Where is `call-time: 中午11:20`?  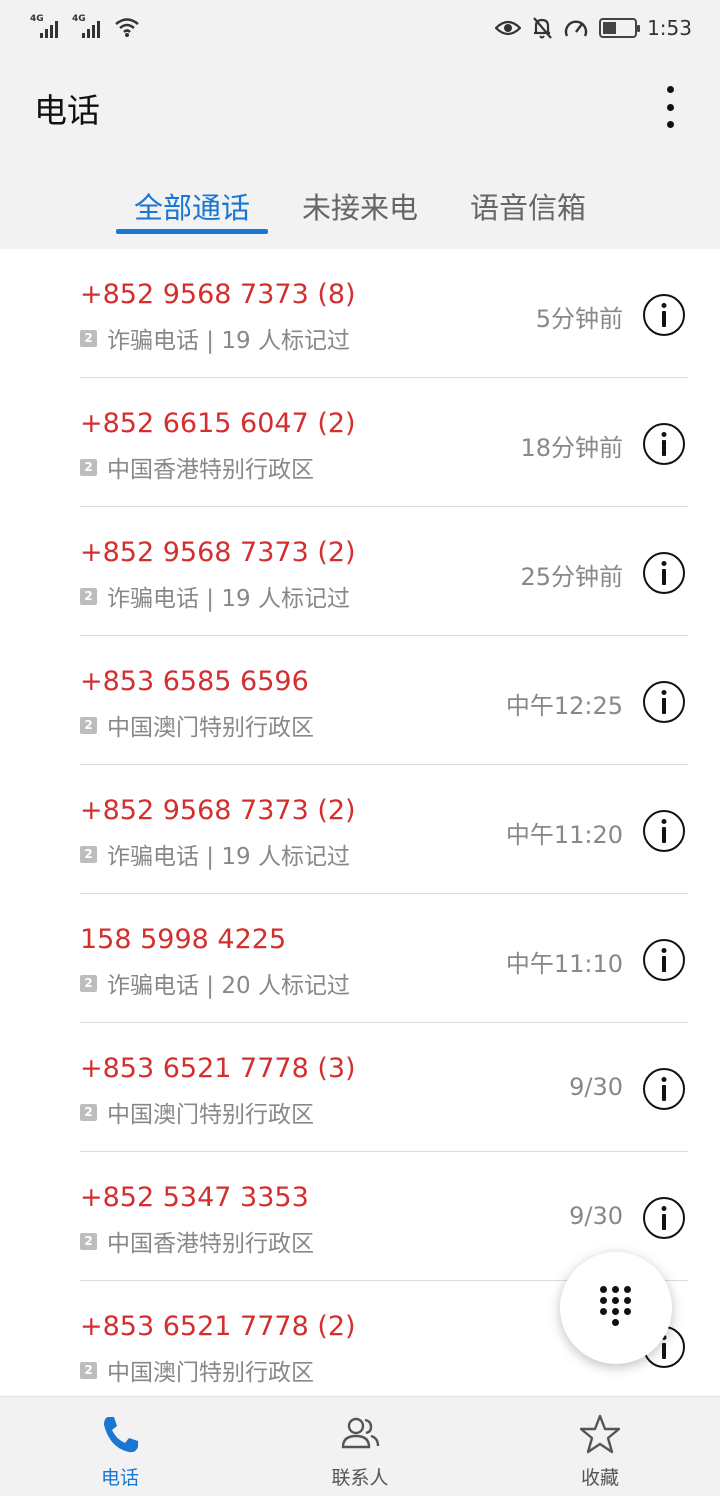 call-time: 中午11:20 is located at coordinates (564, 835).